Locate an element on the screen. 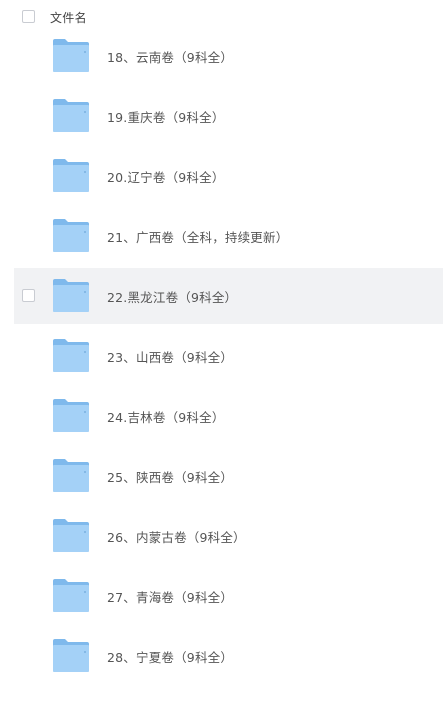 The width and height of the screenshot is (443, 716). file-name: 22.黑龙江卷（9科全） is located at coordinates (172, 296).